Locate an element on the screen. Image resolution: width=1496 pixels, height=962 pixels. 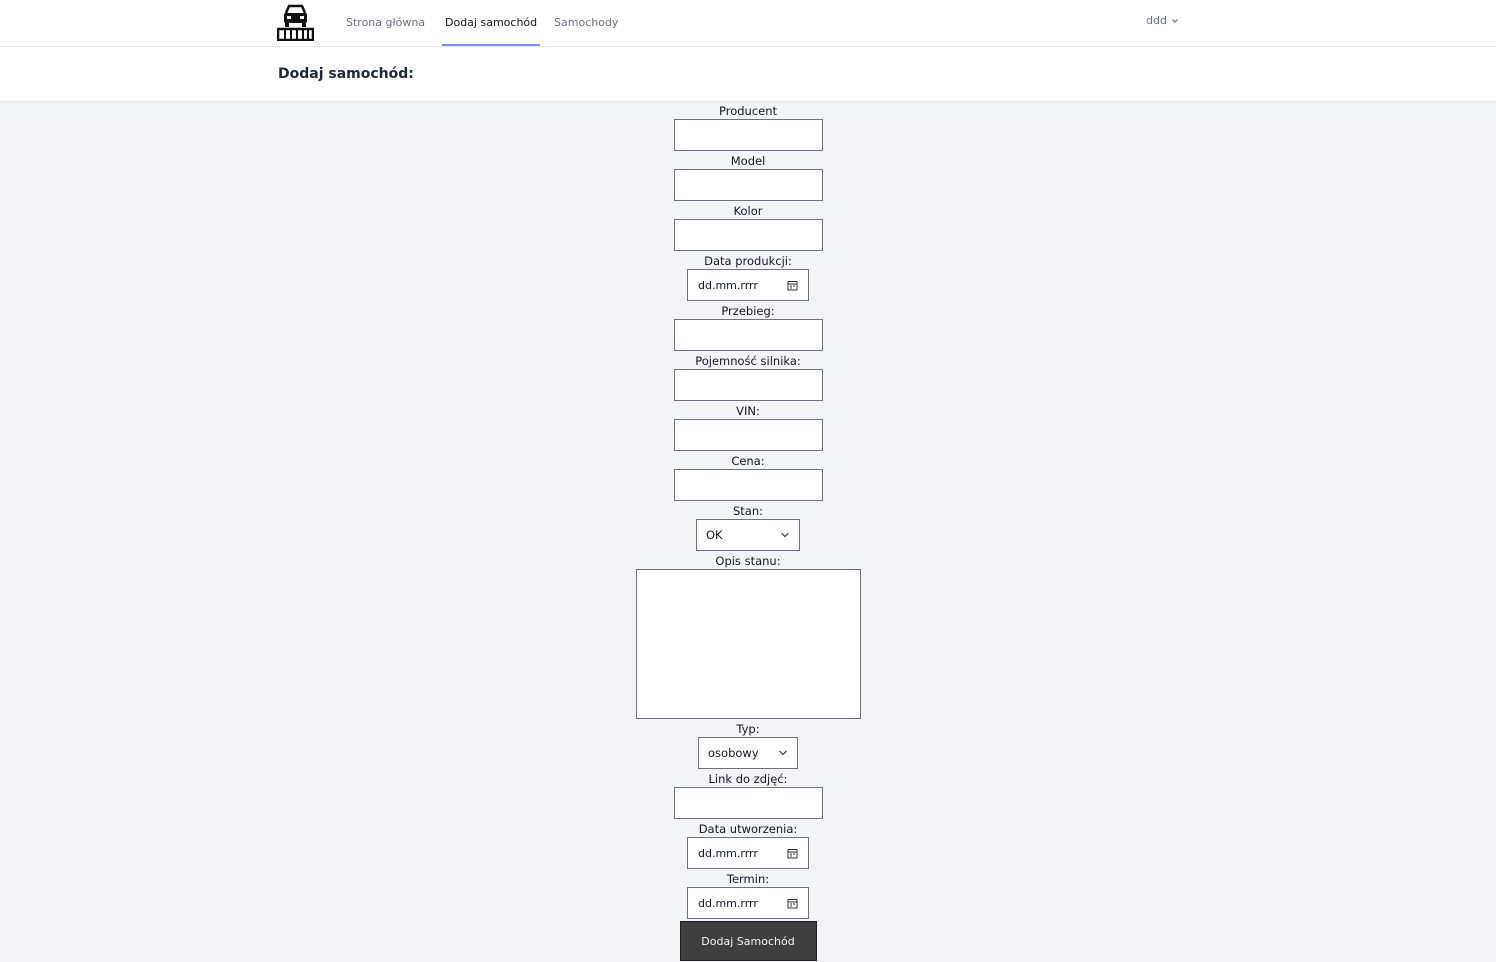
nav-link-cars: Samochody is located at coordinates (586, 23).